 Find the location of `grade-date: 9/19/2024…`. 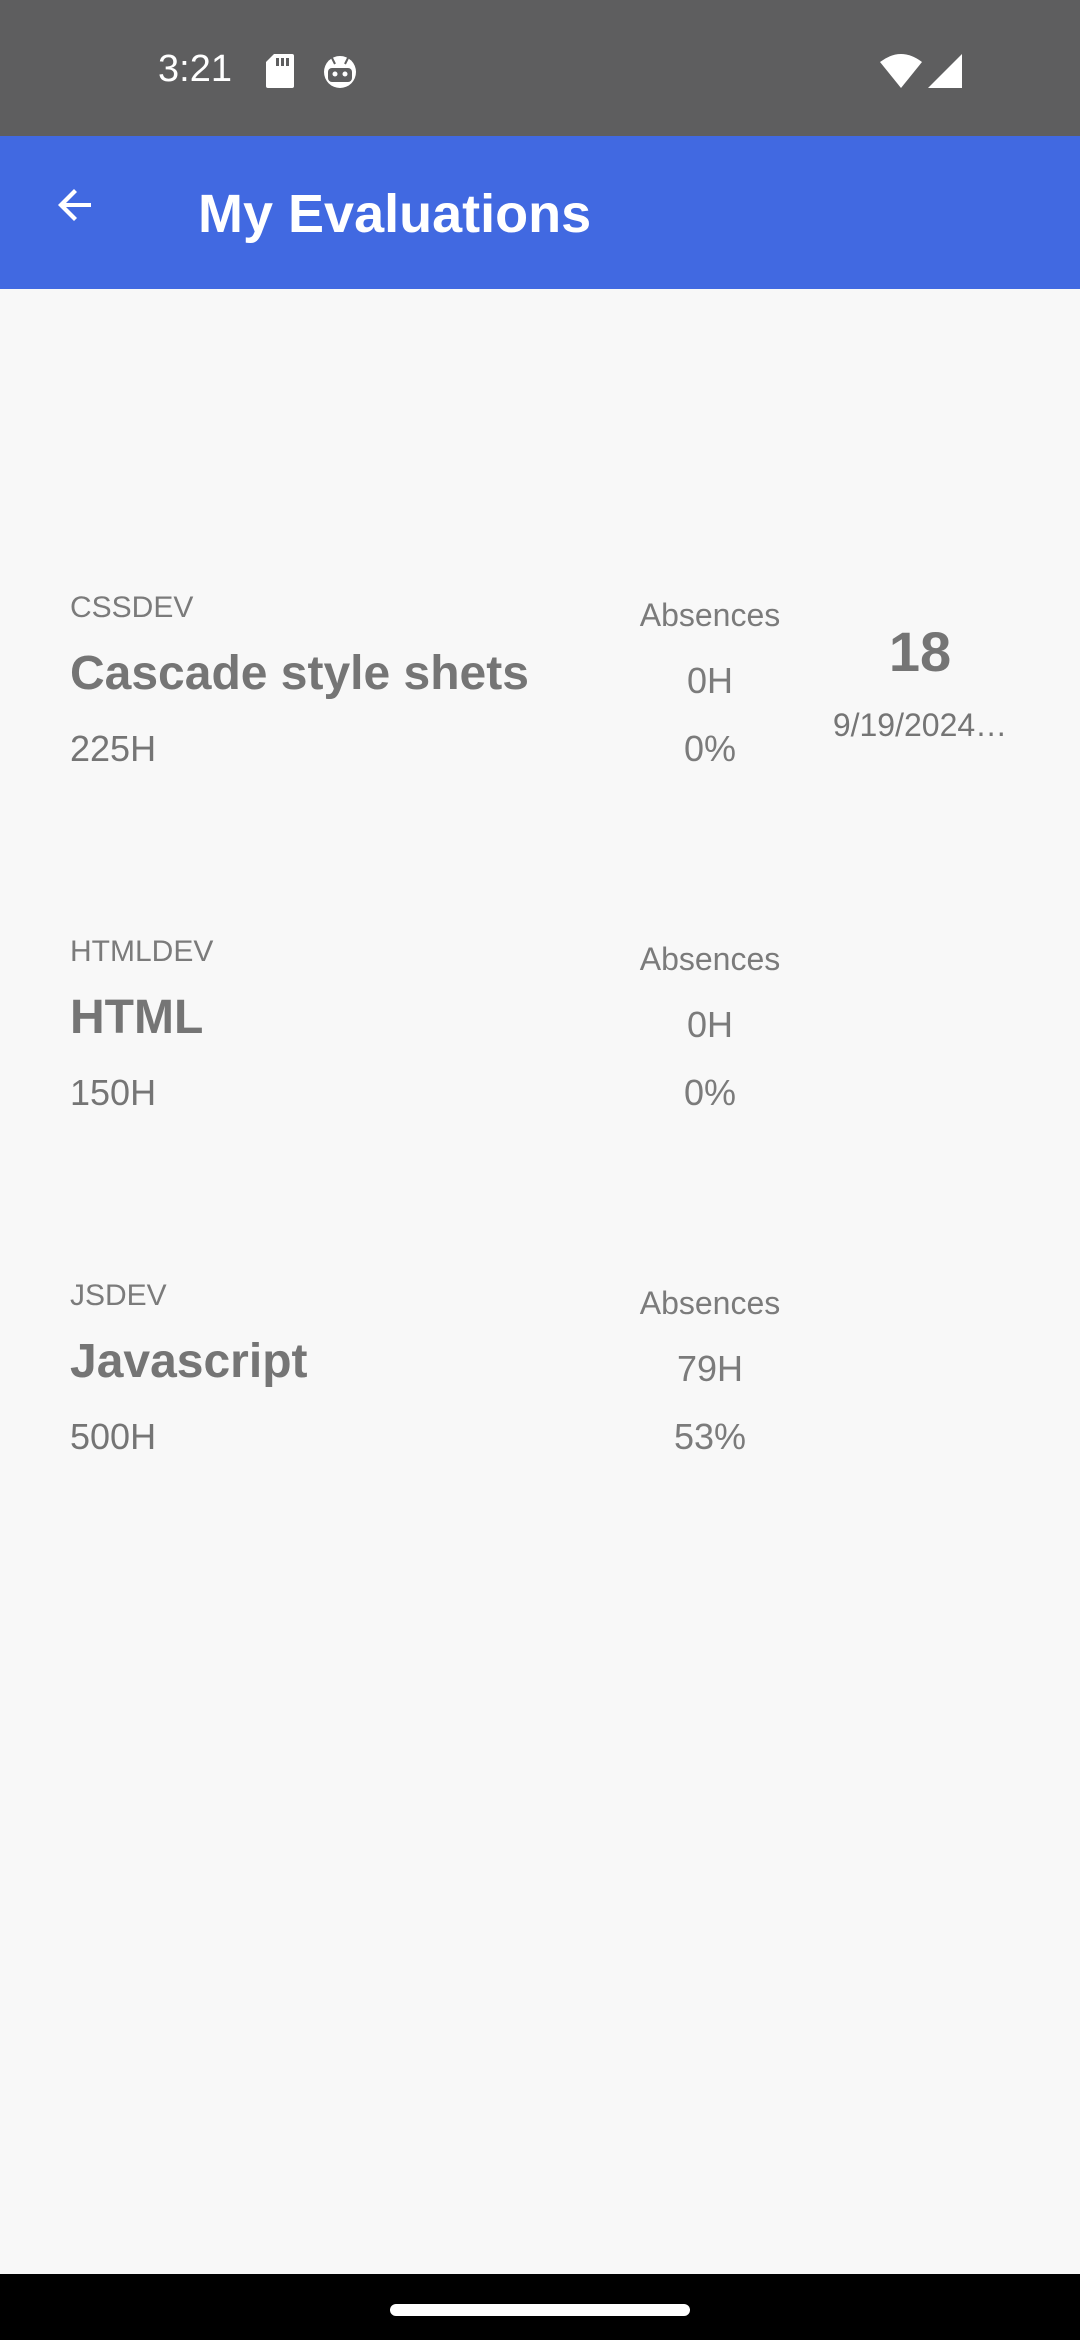

grade-date: 9/19/2024… is located at coordinates (920, 725).